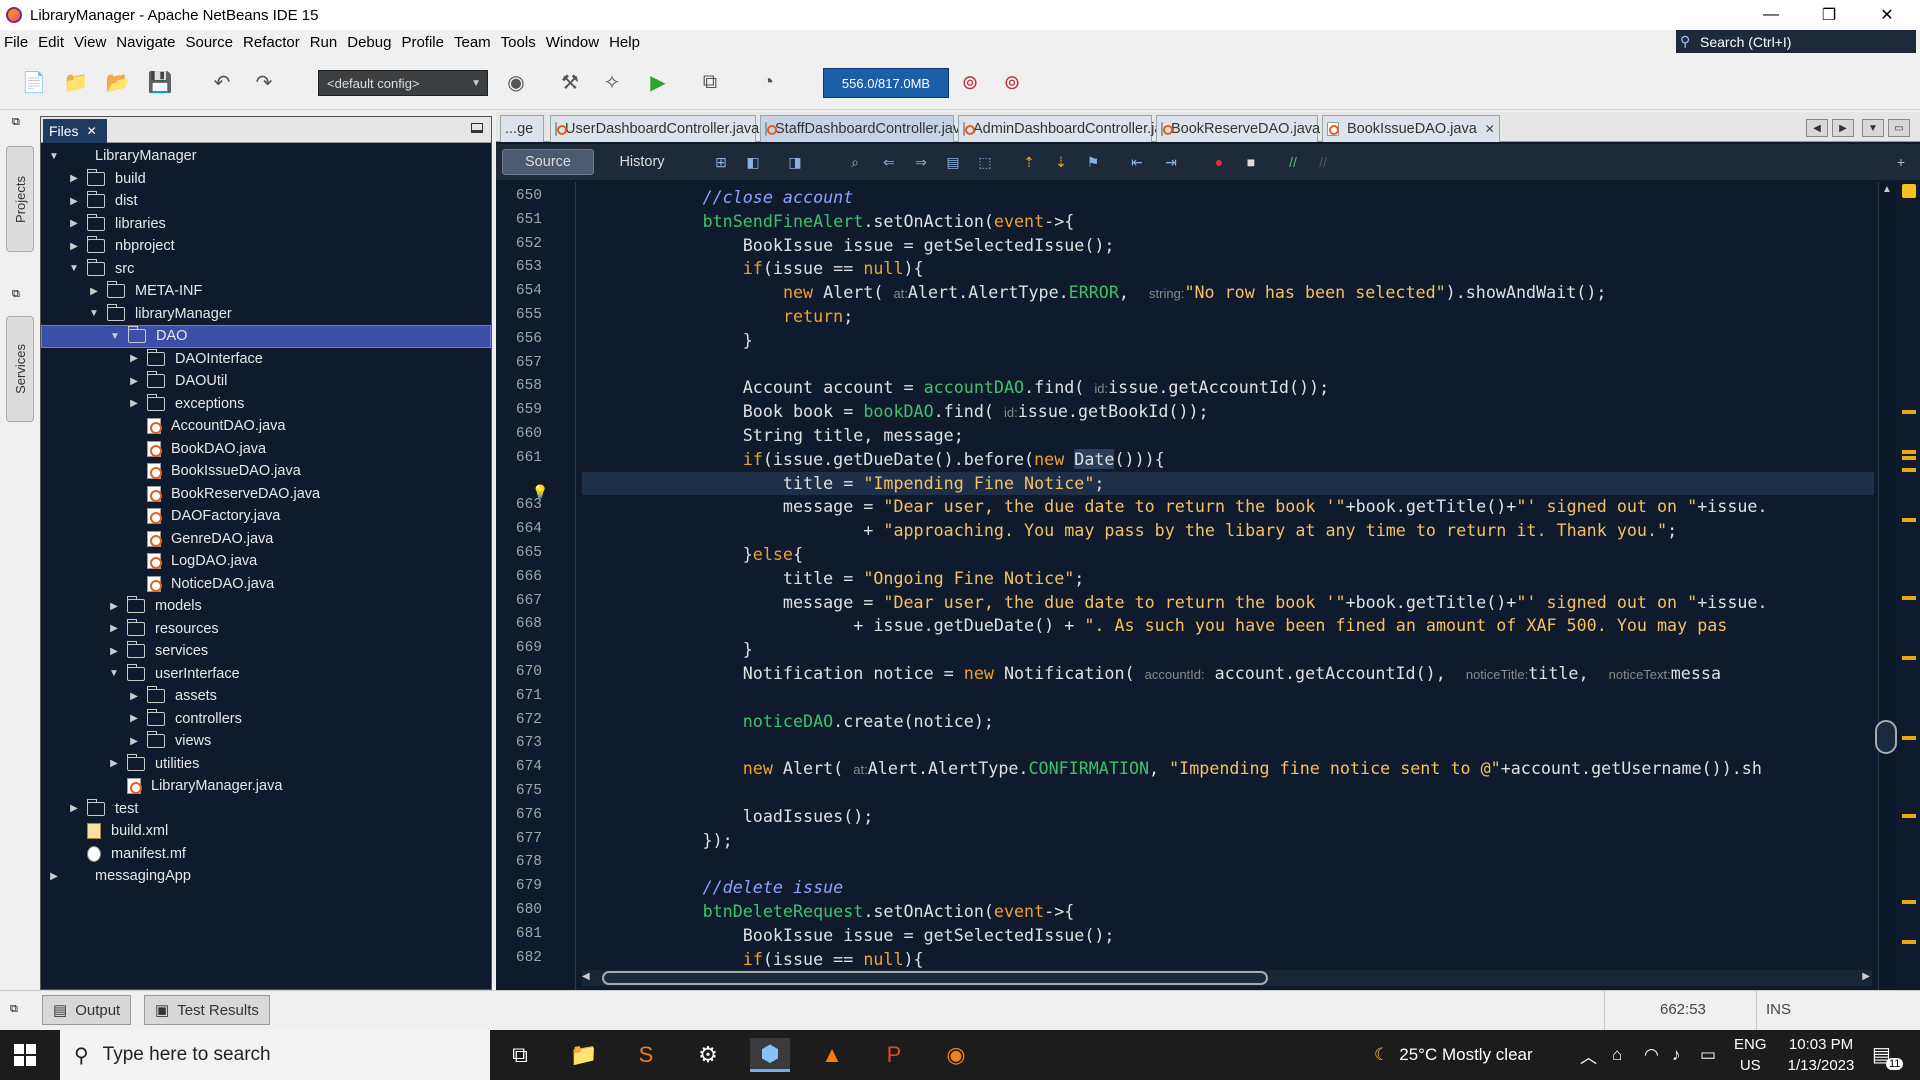 Image resolution: width=1920 pixels, height=1080 pixels. I want to click on new-project-icon: 📁, so click(76, 82).